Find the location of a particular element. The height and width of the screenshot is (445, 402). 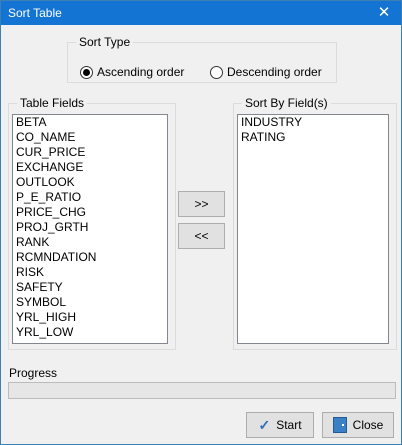

sort-by-legend: Sort By Field(s) is located at coordinates (286, 103).